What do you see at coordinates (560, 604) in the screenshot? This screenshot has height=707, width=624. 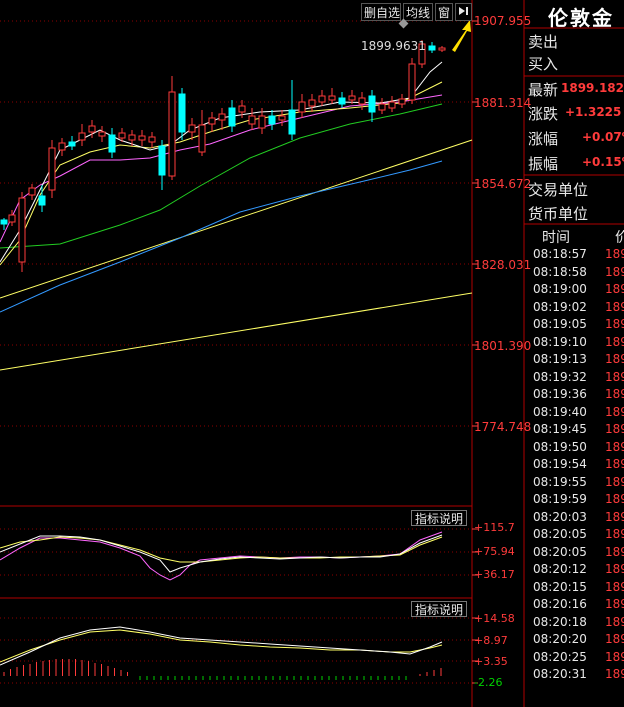 I see `trade-time: 08:20:16` at bounding box center [560, 604].